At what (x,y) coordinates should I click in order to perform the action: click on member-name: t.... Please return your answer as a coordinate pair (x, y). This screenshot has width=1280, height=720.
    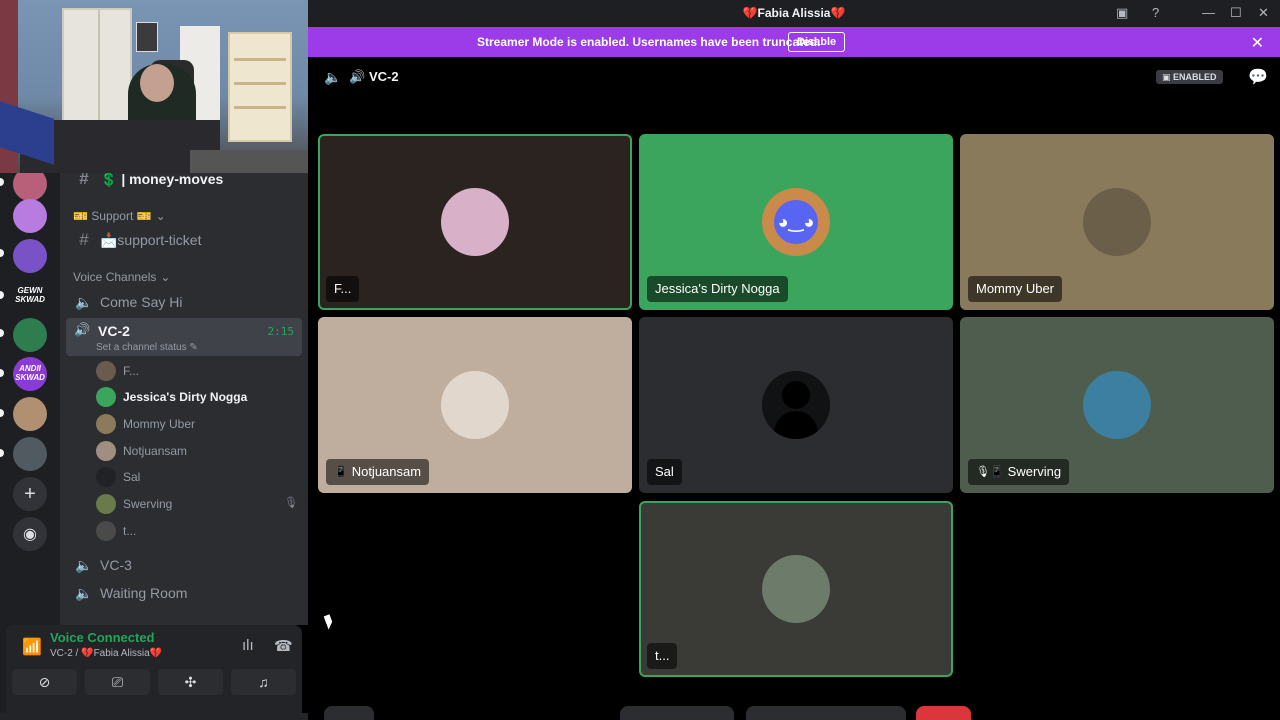
    Looking at the image, I should click on (130, 531).